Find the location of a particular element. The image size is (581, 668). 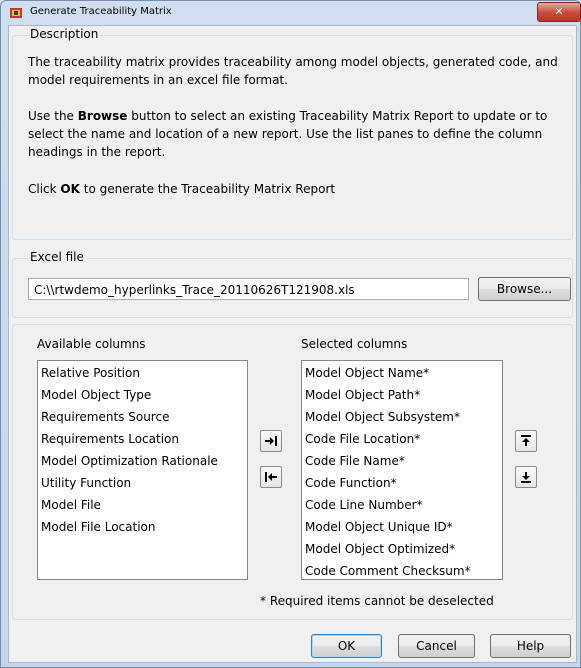

move-left-icon is located at coordinates (271, 477).